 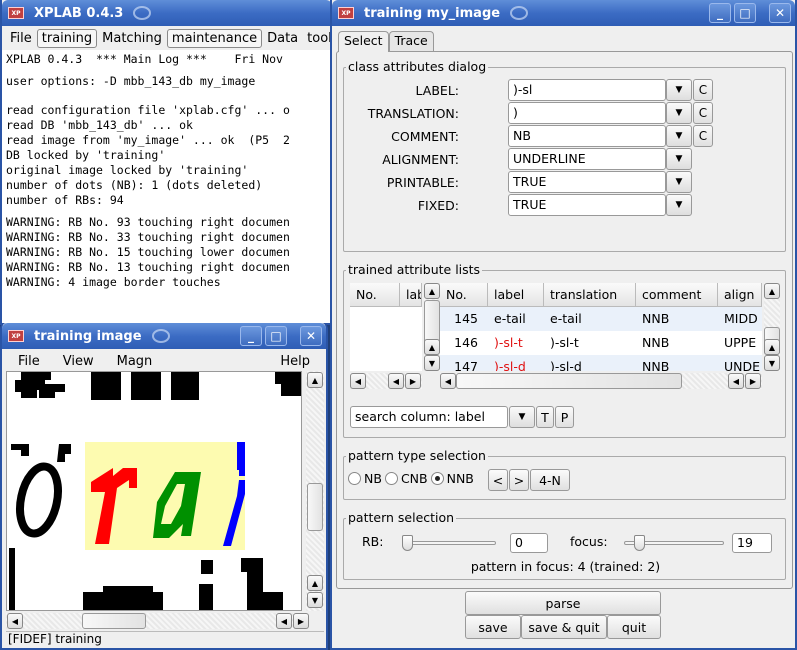 I want to click on radio-cnb, so click(x=391, y=478).